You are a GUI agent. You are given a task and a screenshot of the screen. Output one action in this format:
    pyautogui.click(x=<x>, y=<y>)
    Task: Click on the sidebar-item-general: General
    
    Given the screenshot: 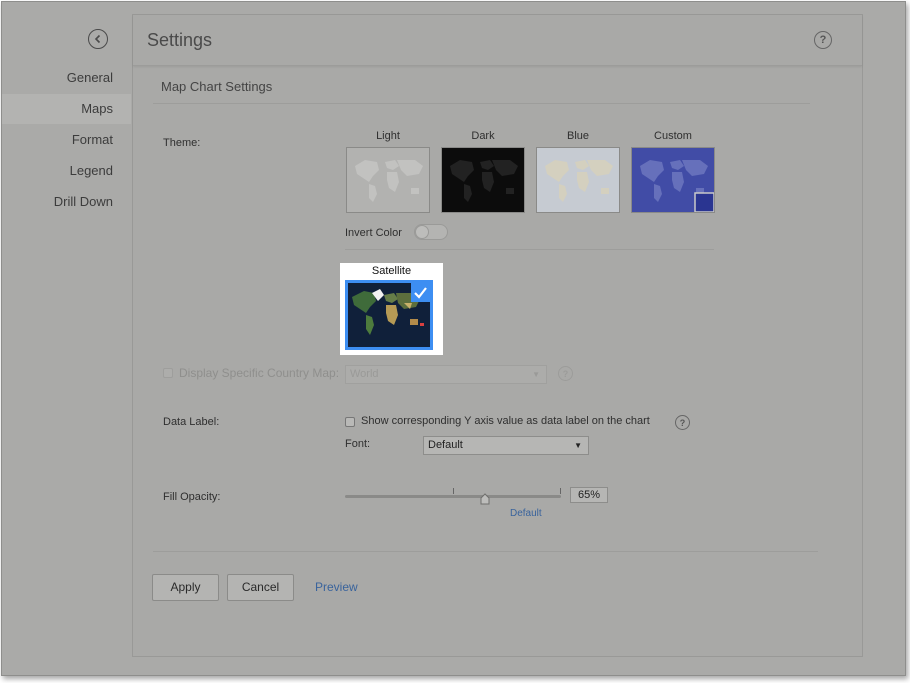 What is the action you would take?
    pyautogui.click(x=66, y=78)
    